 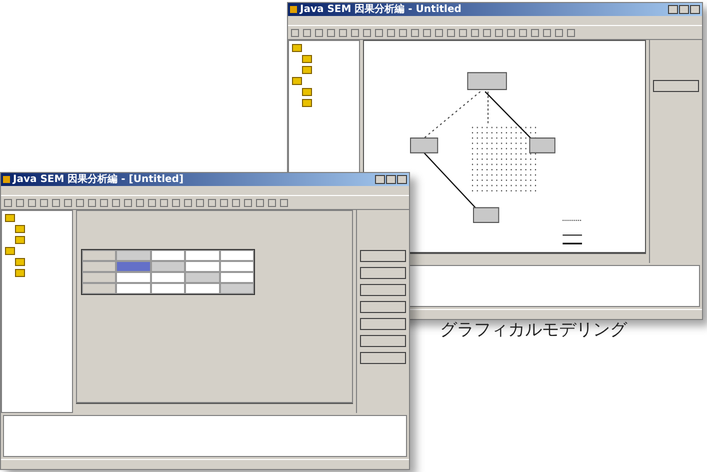 What do you see at coordinates (381, 10) in the screenshot?
I see `window-title: Java SEM 因果分析編 - Untitled` at bounding box center [381, 10].